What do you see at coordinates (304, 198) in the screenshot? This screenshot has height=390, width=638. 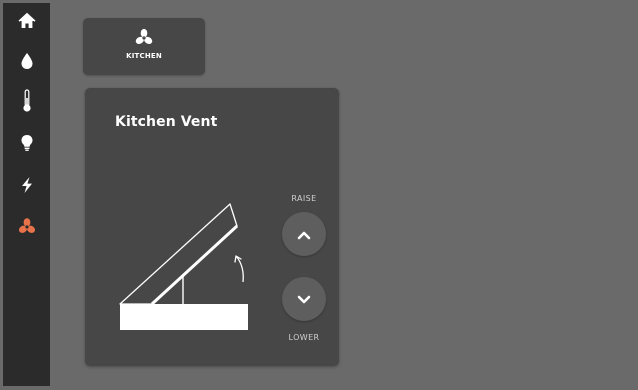 I see `raise-label: RAISE` at bounding box center [304, 198].